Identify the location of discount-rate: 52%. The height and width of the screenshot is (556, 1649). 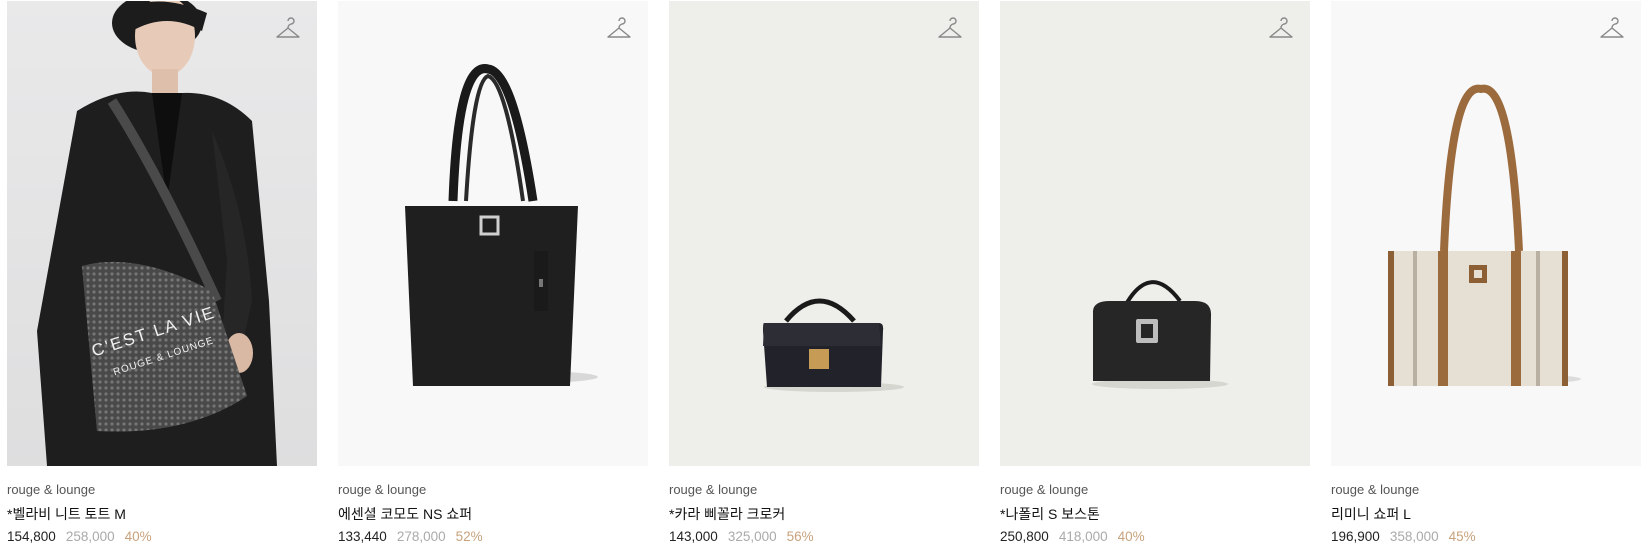
(469, 536).